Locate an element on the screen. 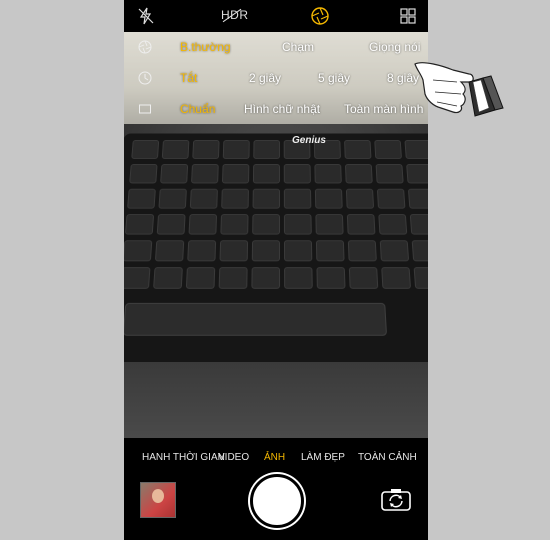  settings-row-shutter: B.thường Chạm Giọng nói is located at coordinates (276, 47).